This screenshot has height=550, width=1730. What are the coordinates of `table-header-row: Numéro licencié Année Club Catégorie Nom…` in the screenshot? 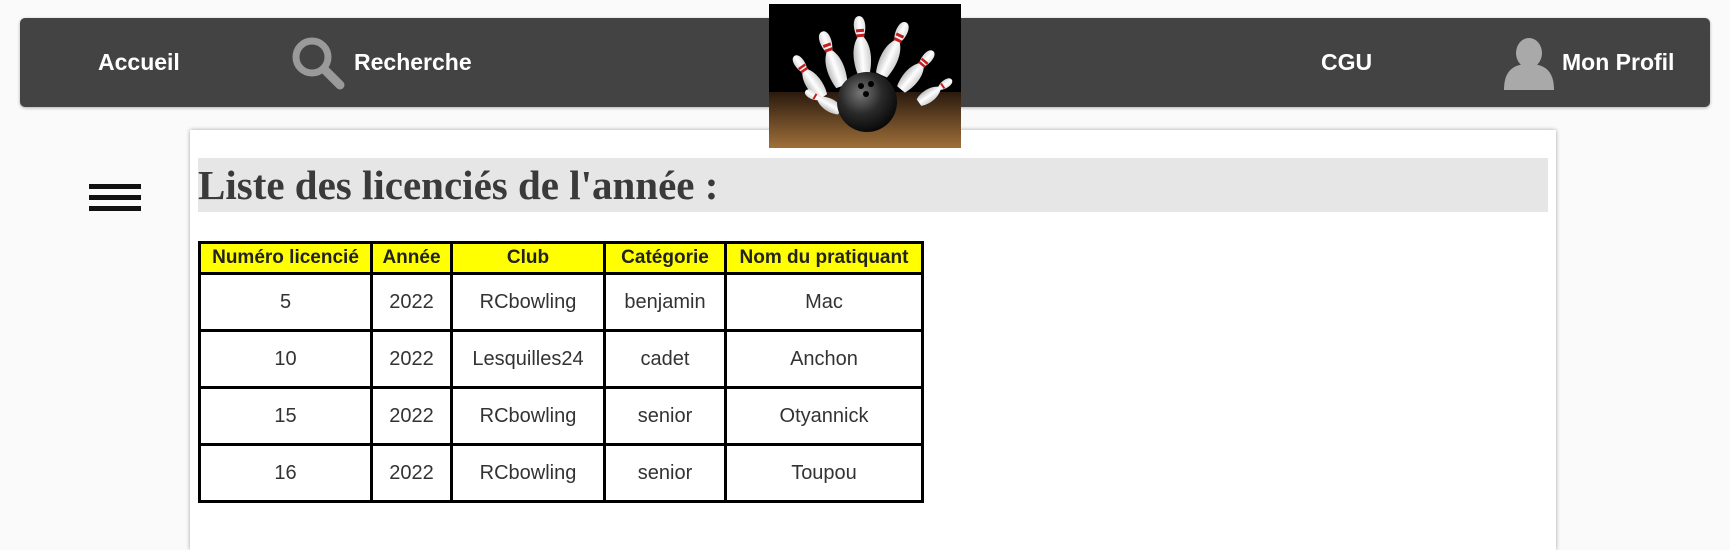 It's located at (561, 258).